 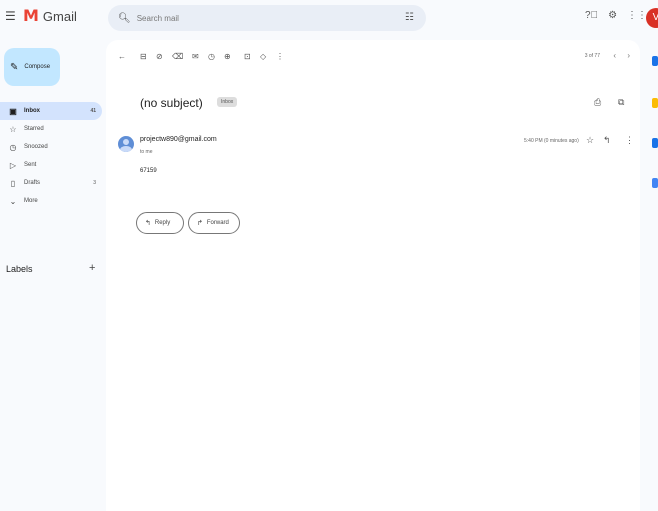 I want to click on clock-icon: ◷, so click(x=13, y=147).